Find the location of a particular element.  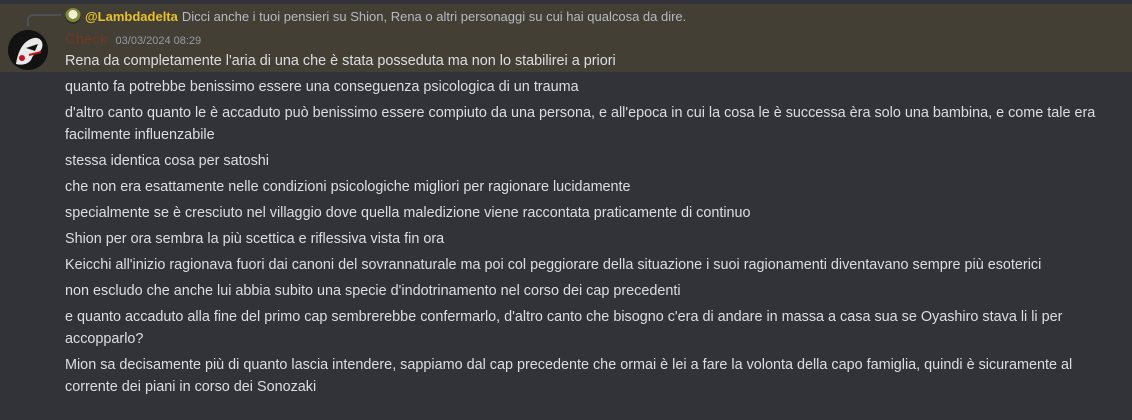

message-header: Check 03/03/2024 08:29 is located at coordinates (133, 41).